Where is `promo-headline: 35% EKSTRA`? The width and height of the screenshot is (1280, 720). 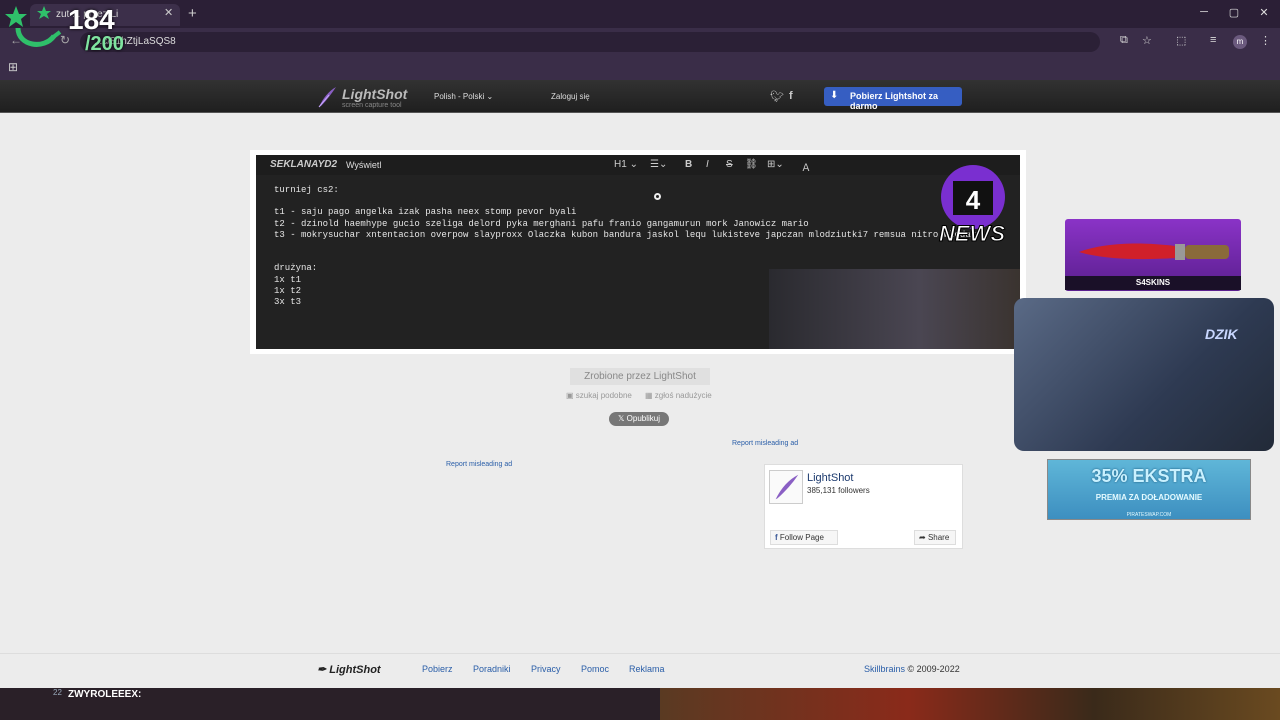 promo-headline: 35% EKSTRA is located at coordinates (1149, 476).